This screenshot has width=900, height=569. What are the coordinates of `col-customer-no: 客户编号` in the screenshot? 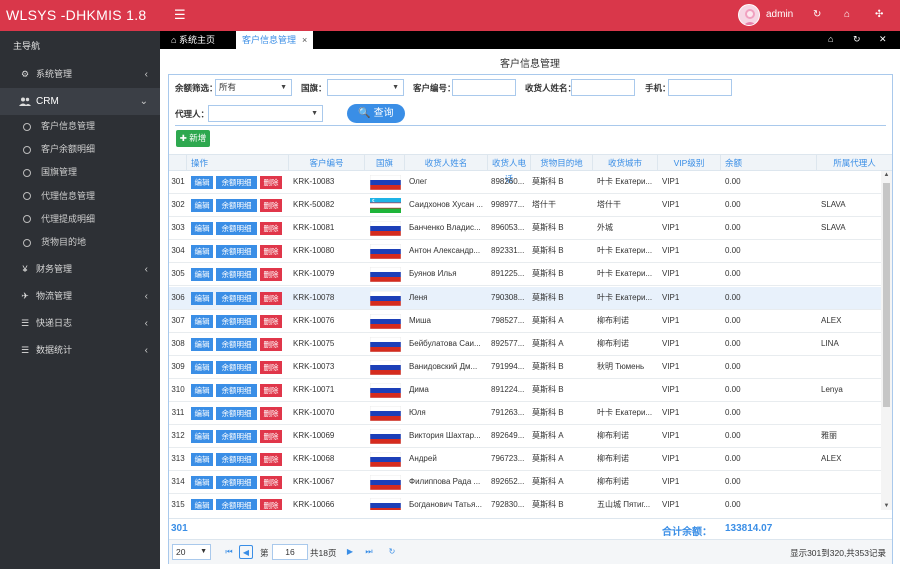 It's located at (327, 163).